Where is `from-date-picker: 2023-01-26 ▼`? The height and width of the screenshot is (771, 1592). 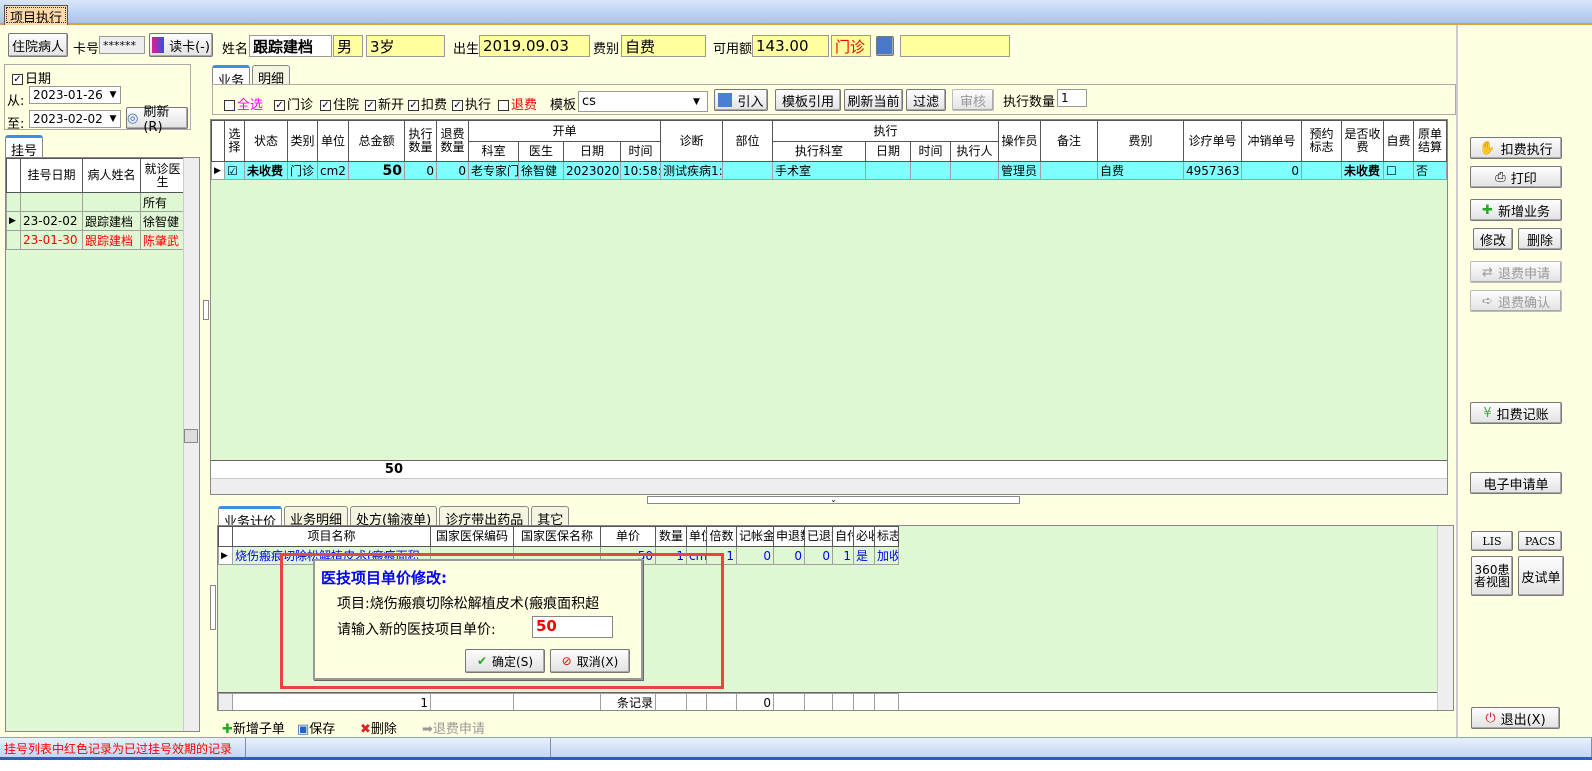 from-date-picker: 2023-01-26 ▼ is located at coordinates (75, 95).